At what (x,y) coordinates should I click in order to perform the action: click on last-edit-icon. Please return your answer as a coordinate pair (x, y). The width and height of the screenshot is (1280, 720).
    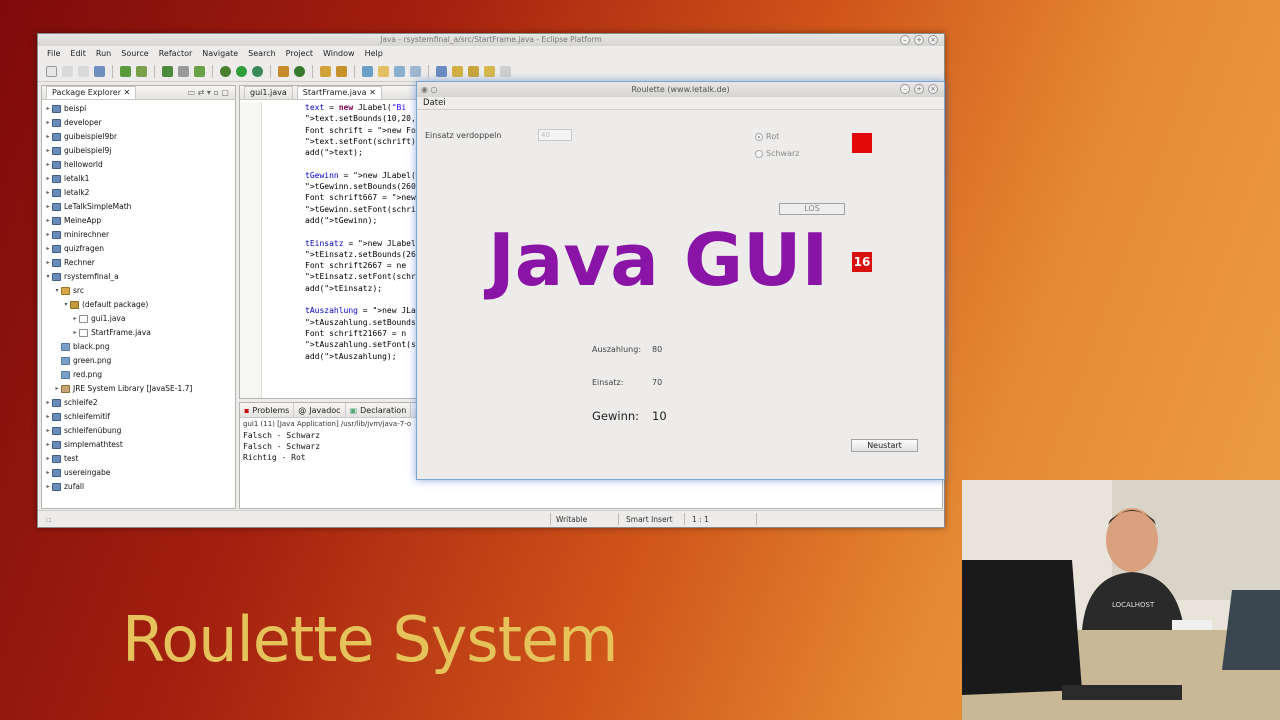
    Looking at the image, I should click on (473, 71).